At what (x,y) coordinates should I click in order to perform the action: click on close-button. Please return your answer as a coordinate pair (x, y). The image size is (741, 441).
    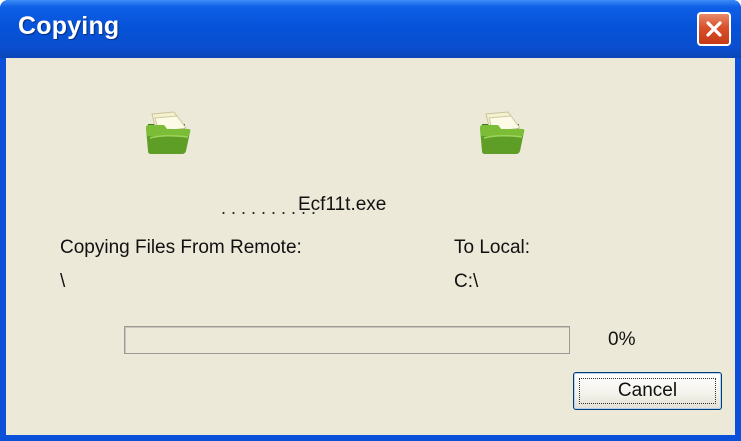
    Looking at the image, I should click on (714, 29).